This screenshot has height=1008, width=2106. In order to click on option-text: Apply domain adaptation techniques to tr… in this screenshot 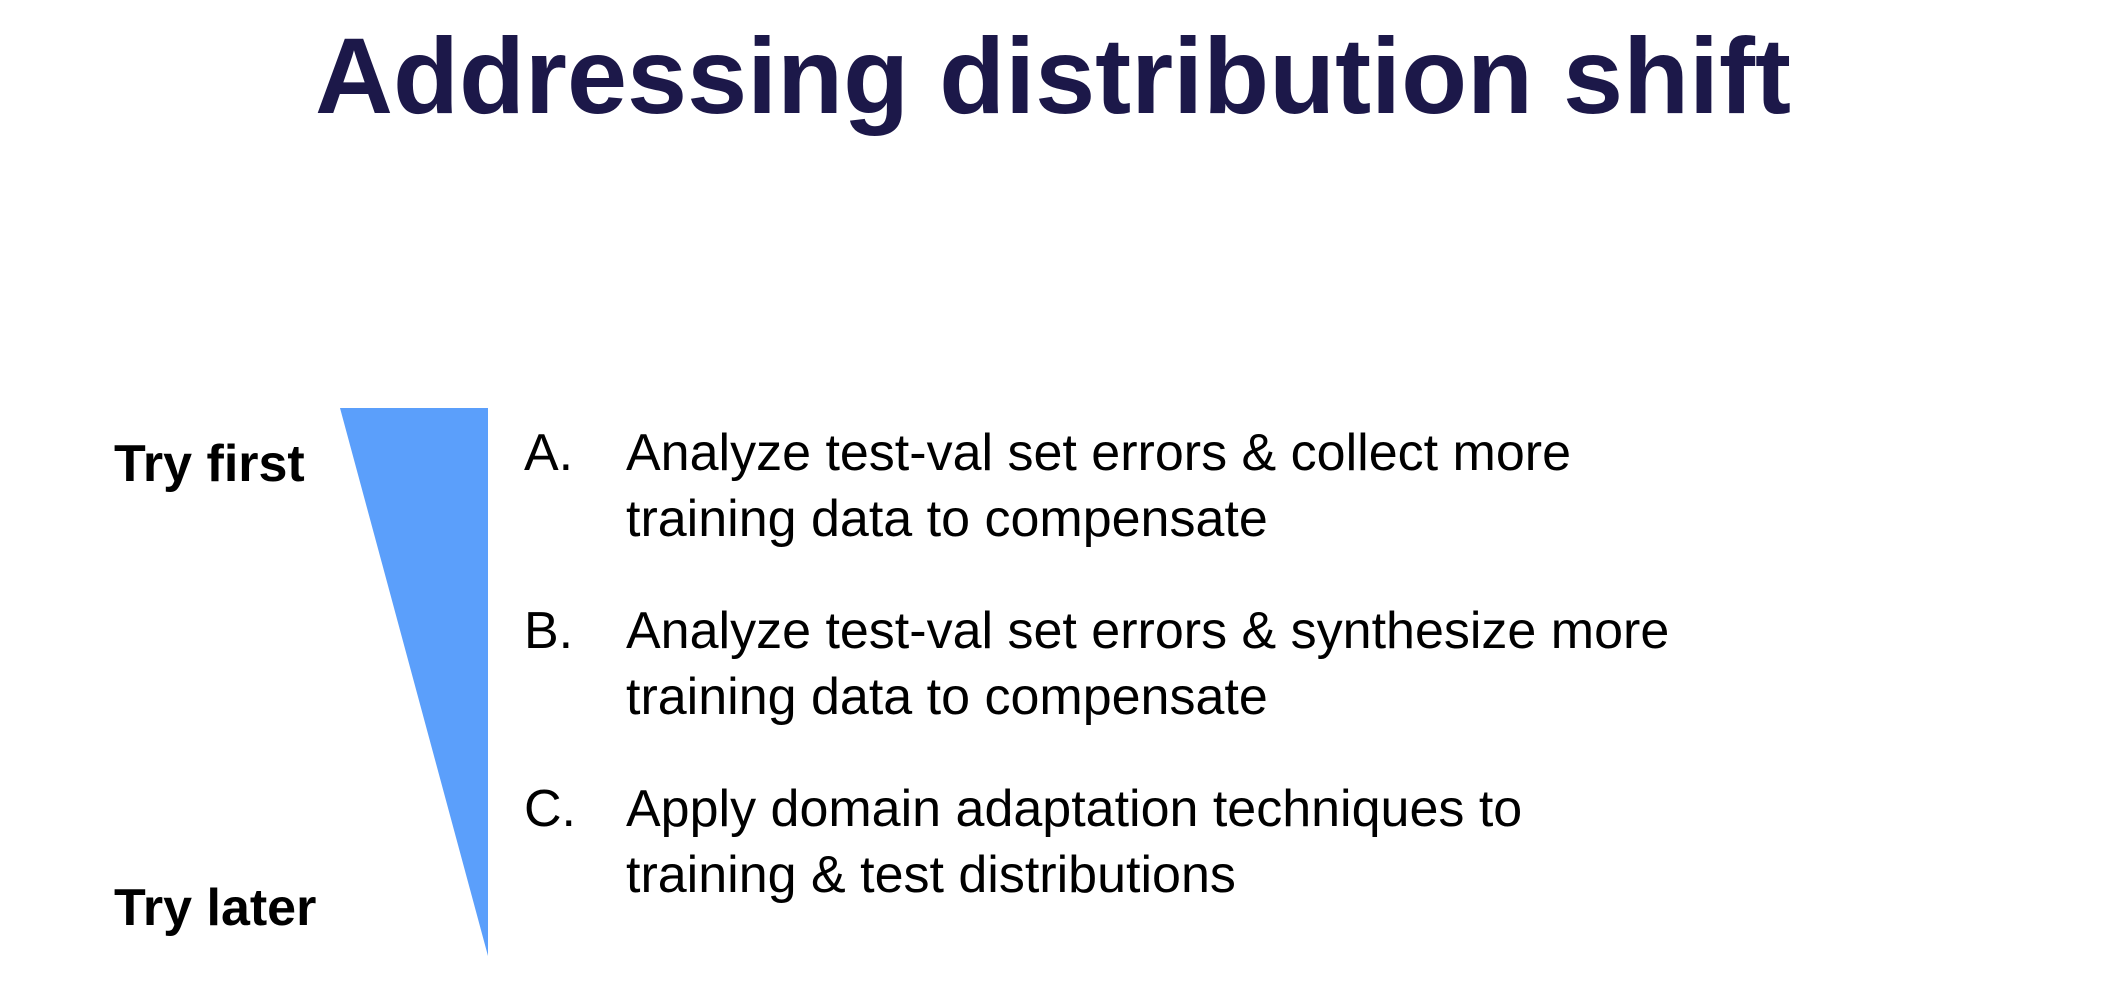, I will do `click(1074, 842)`.